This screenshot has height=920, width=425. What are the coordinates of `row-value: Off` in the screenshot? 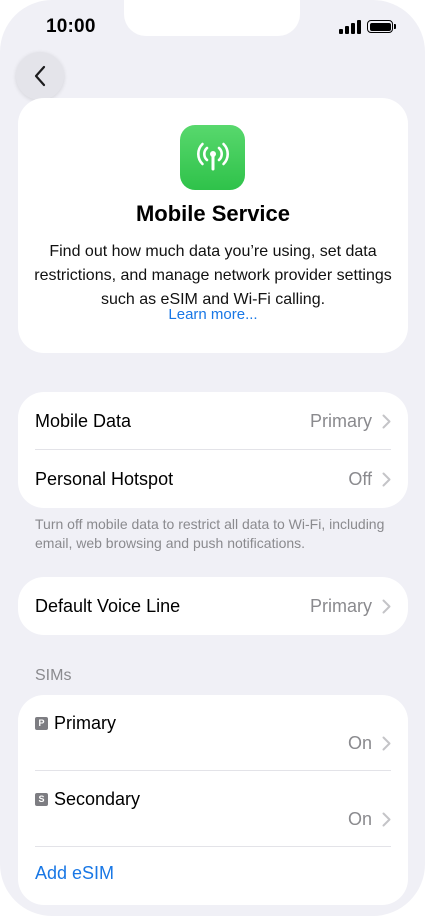 It's located at (360, 478).